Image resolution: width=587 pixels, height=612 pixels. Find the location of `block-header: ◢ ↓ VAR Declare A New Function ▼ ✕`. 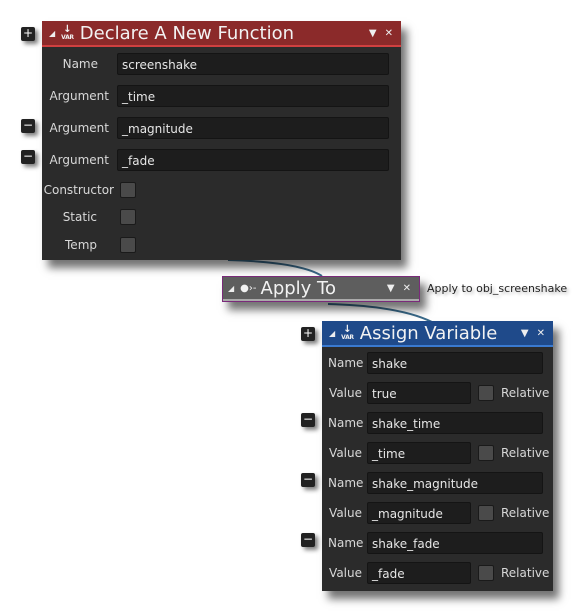

block-header: ◢ ↓ VAR Declare A New Function ▼ ✕ is located at coordinates (221, 34).